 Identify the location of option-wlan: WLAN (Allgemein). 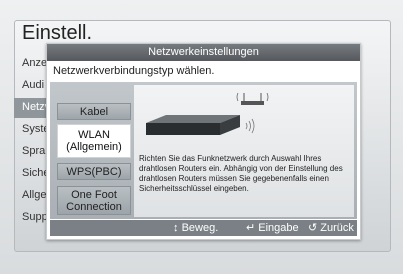
(94, 141).